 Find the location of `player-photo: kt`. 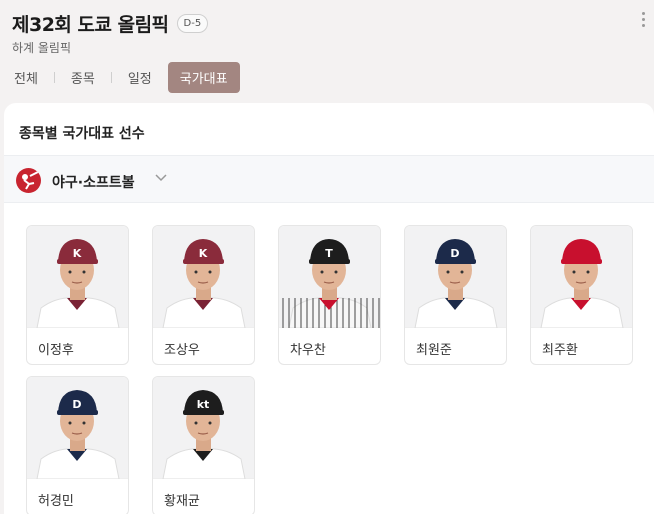

player-photo: kt is located at coordinates (203, 428).